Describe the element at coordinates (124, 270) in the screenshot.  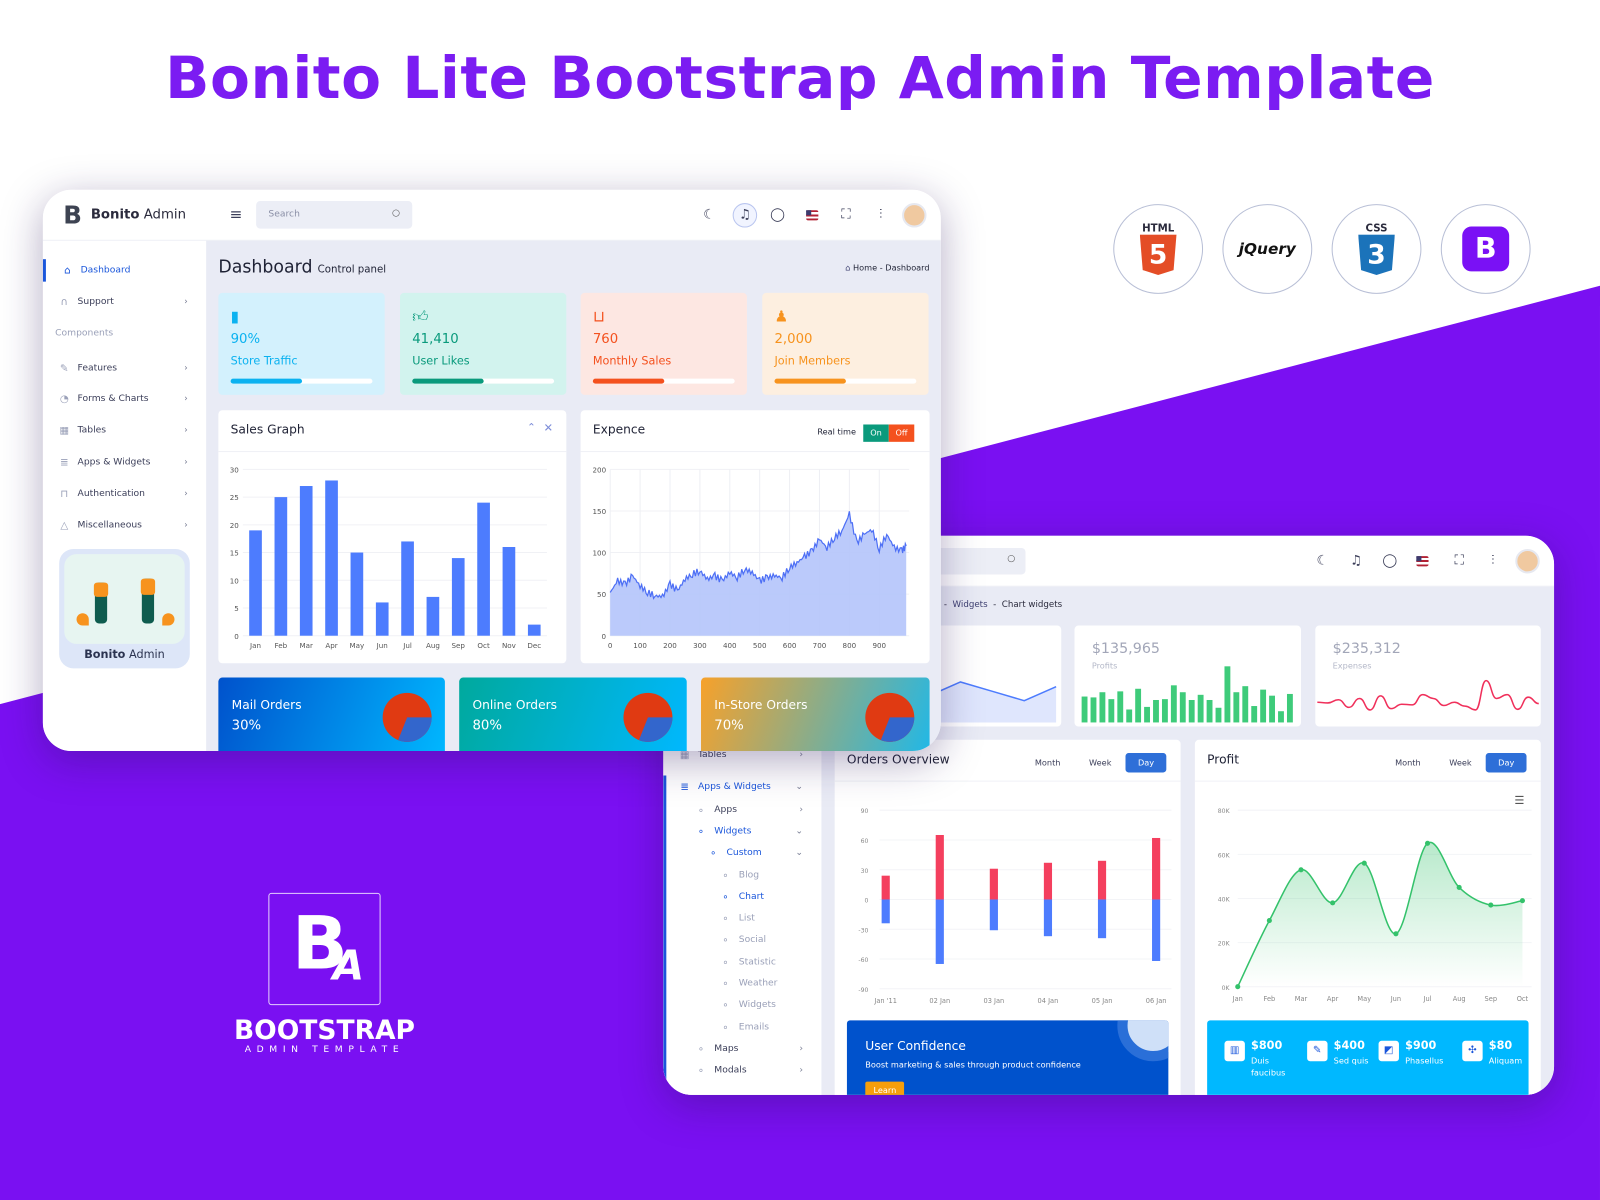
I see `sidebar-item-dashboard: ⌂ Dashboard` at that location.